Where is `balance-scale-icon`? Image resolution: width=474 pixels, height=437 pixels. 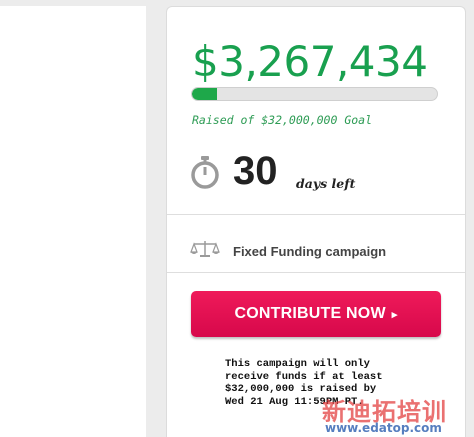
balance-scale-icon is located at coordinates (205, 249).